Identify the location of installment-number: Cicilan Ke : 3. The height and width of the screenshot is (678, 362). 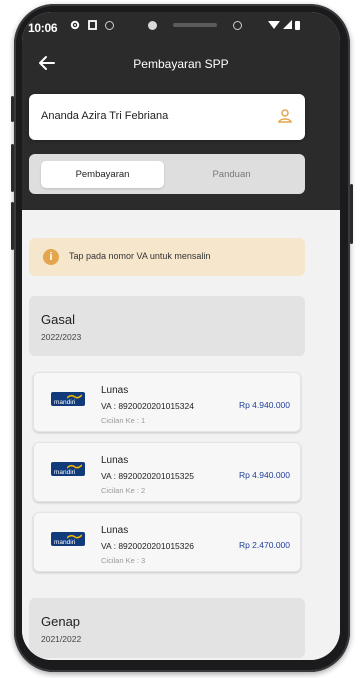
(123, 560).